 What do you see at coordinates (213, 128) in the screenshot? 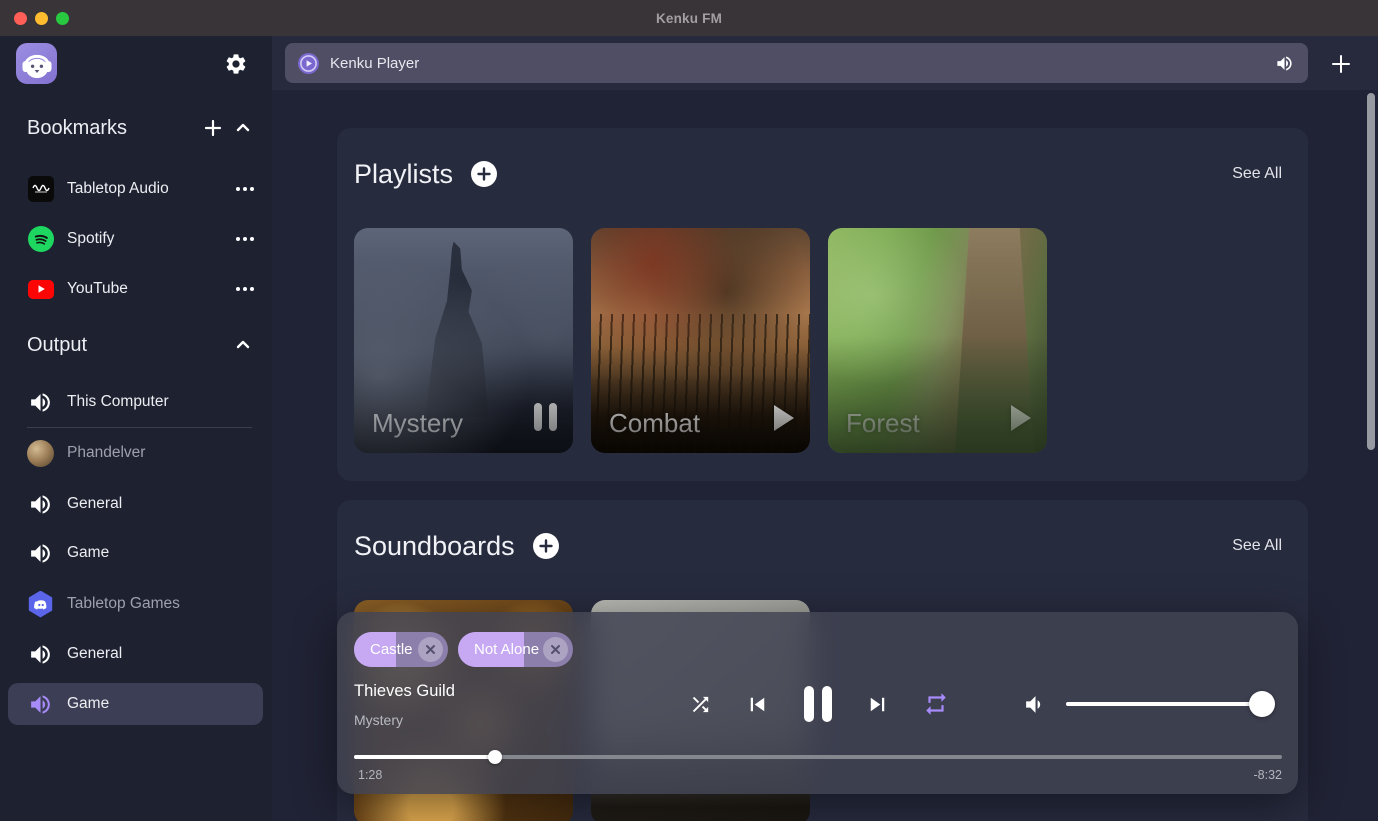
I see `add-bookmark-button` at bounding box center [213, 128].